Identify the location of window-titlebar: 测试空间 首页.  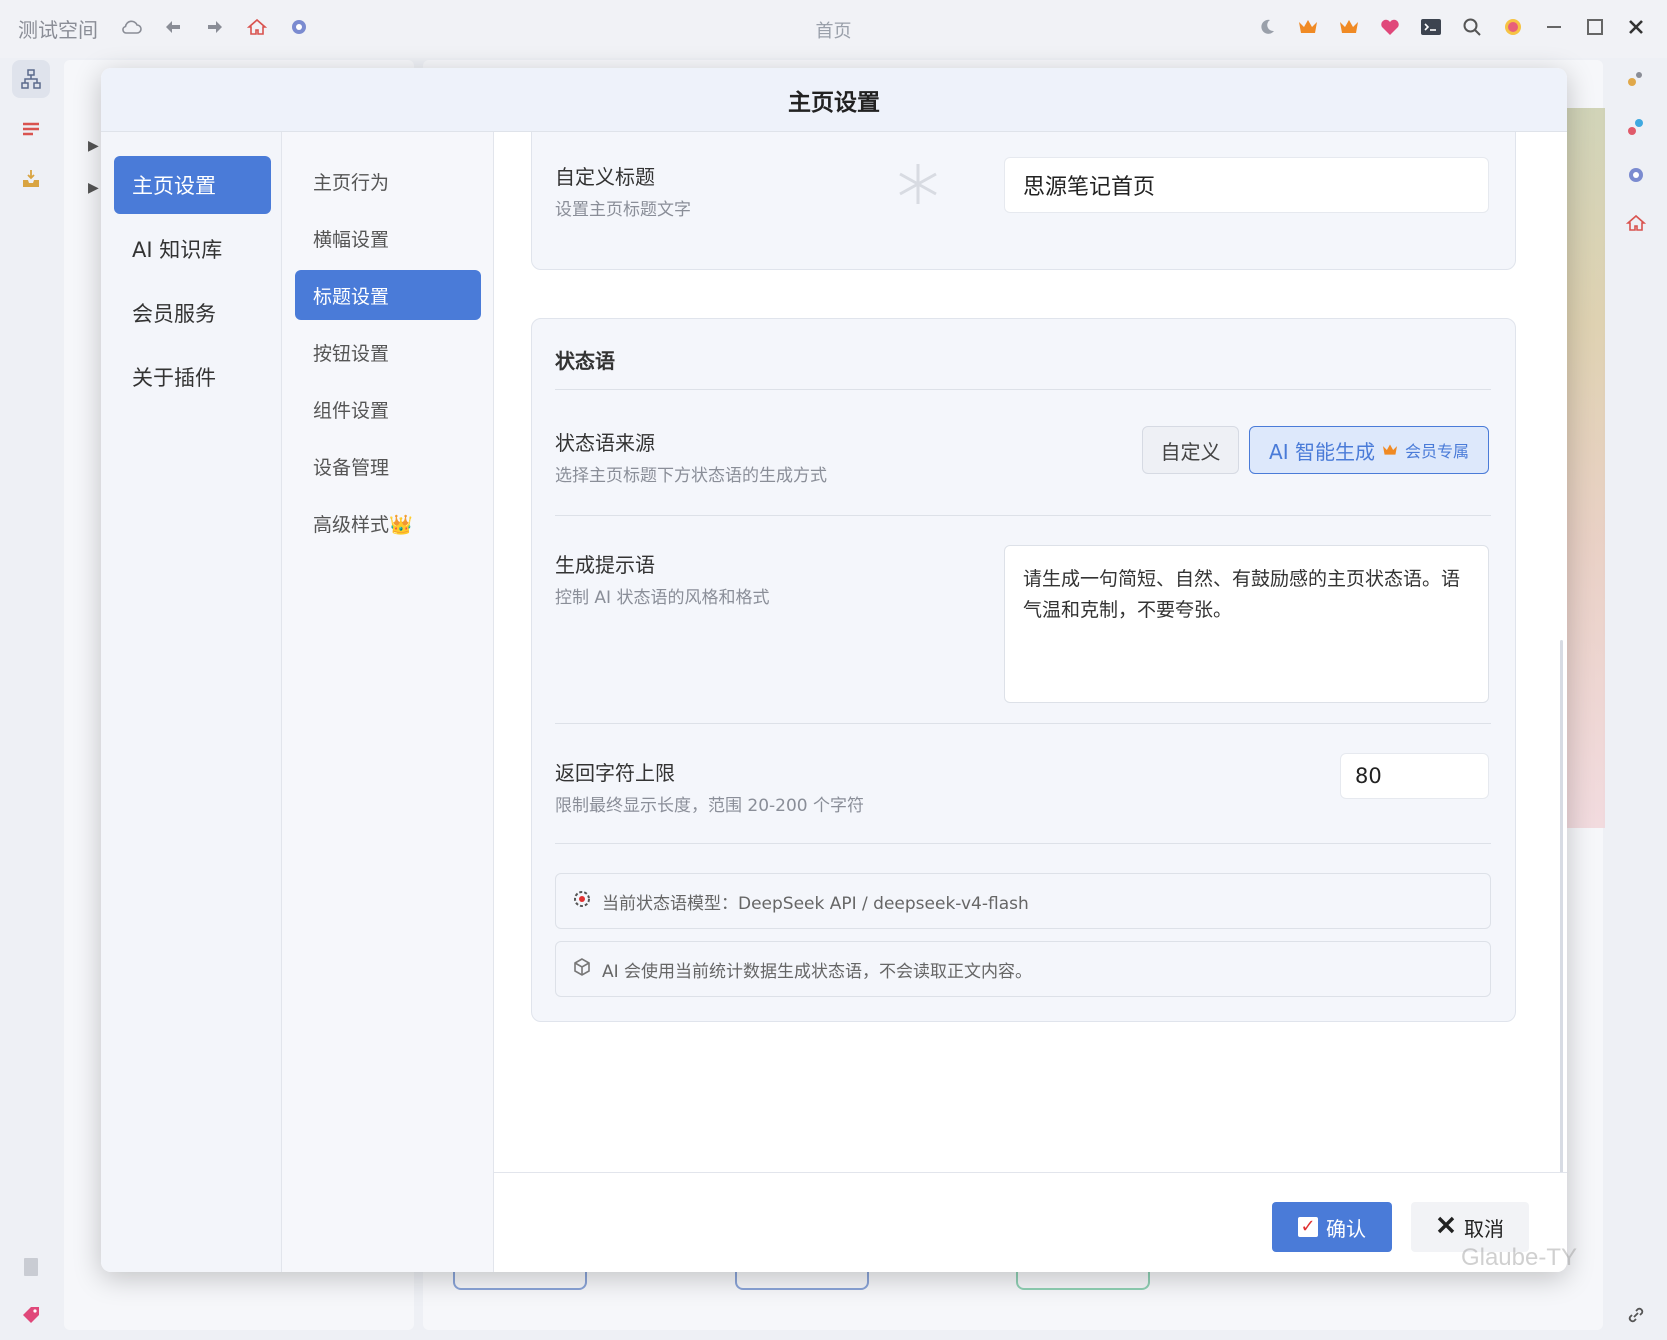
(833, 29).